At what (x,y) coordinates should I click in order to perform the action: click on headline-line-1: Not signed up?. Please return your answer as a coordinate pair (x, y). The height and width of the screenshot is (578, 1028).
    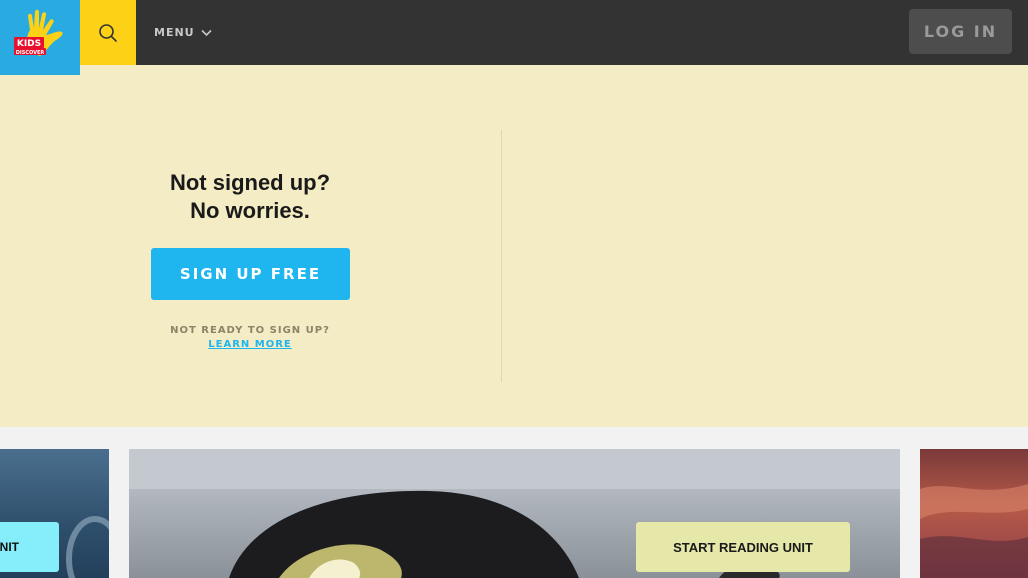
    Looking at the image, I should click on (250, 182).